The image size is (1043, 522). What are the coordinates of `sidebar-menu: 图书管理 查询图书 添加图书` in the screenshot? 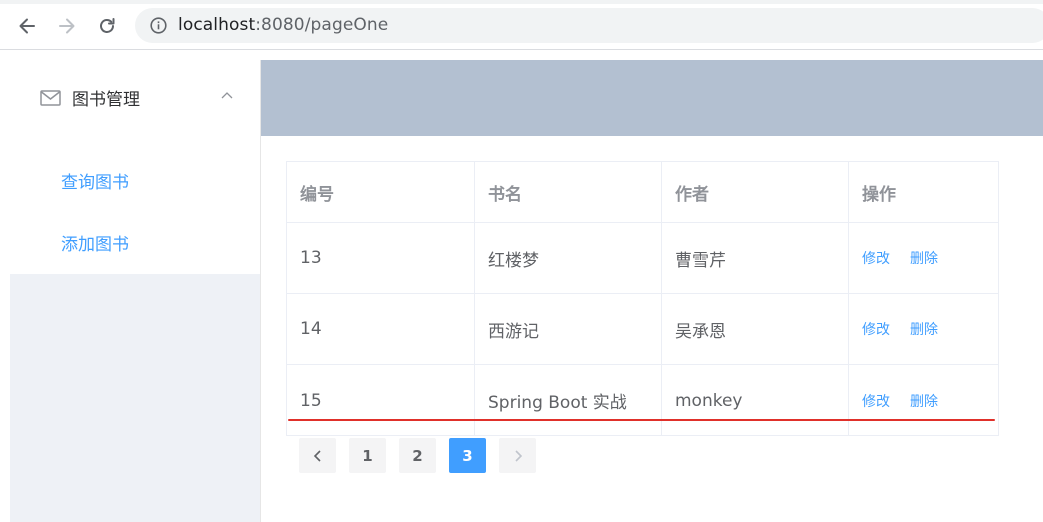 It's located at (135, 167).